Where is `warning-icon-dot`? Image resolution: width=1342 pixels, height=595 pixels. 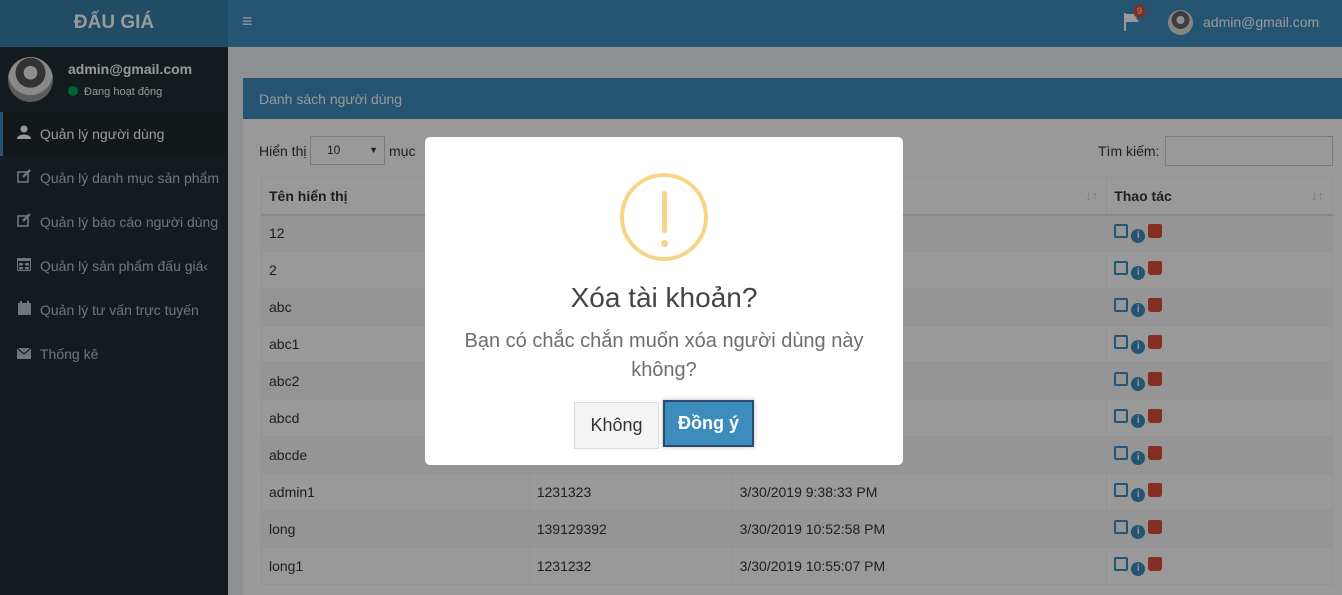 warning-icon-dot is located at coordinates (664, 243).